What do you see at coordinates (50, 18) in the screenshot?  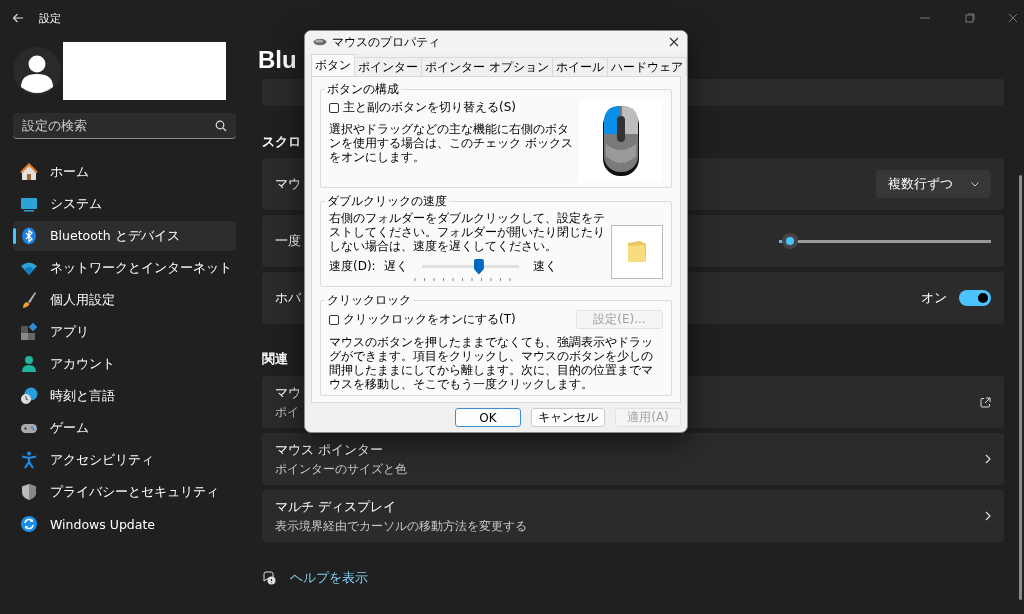 I see `window-title: 設定` at bounding box center [50, 18].